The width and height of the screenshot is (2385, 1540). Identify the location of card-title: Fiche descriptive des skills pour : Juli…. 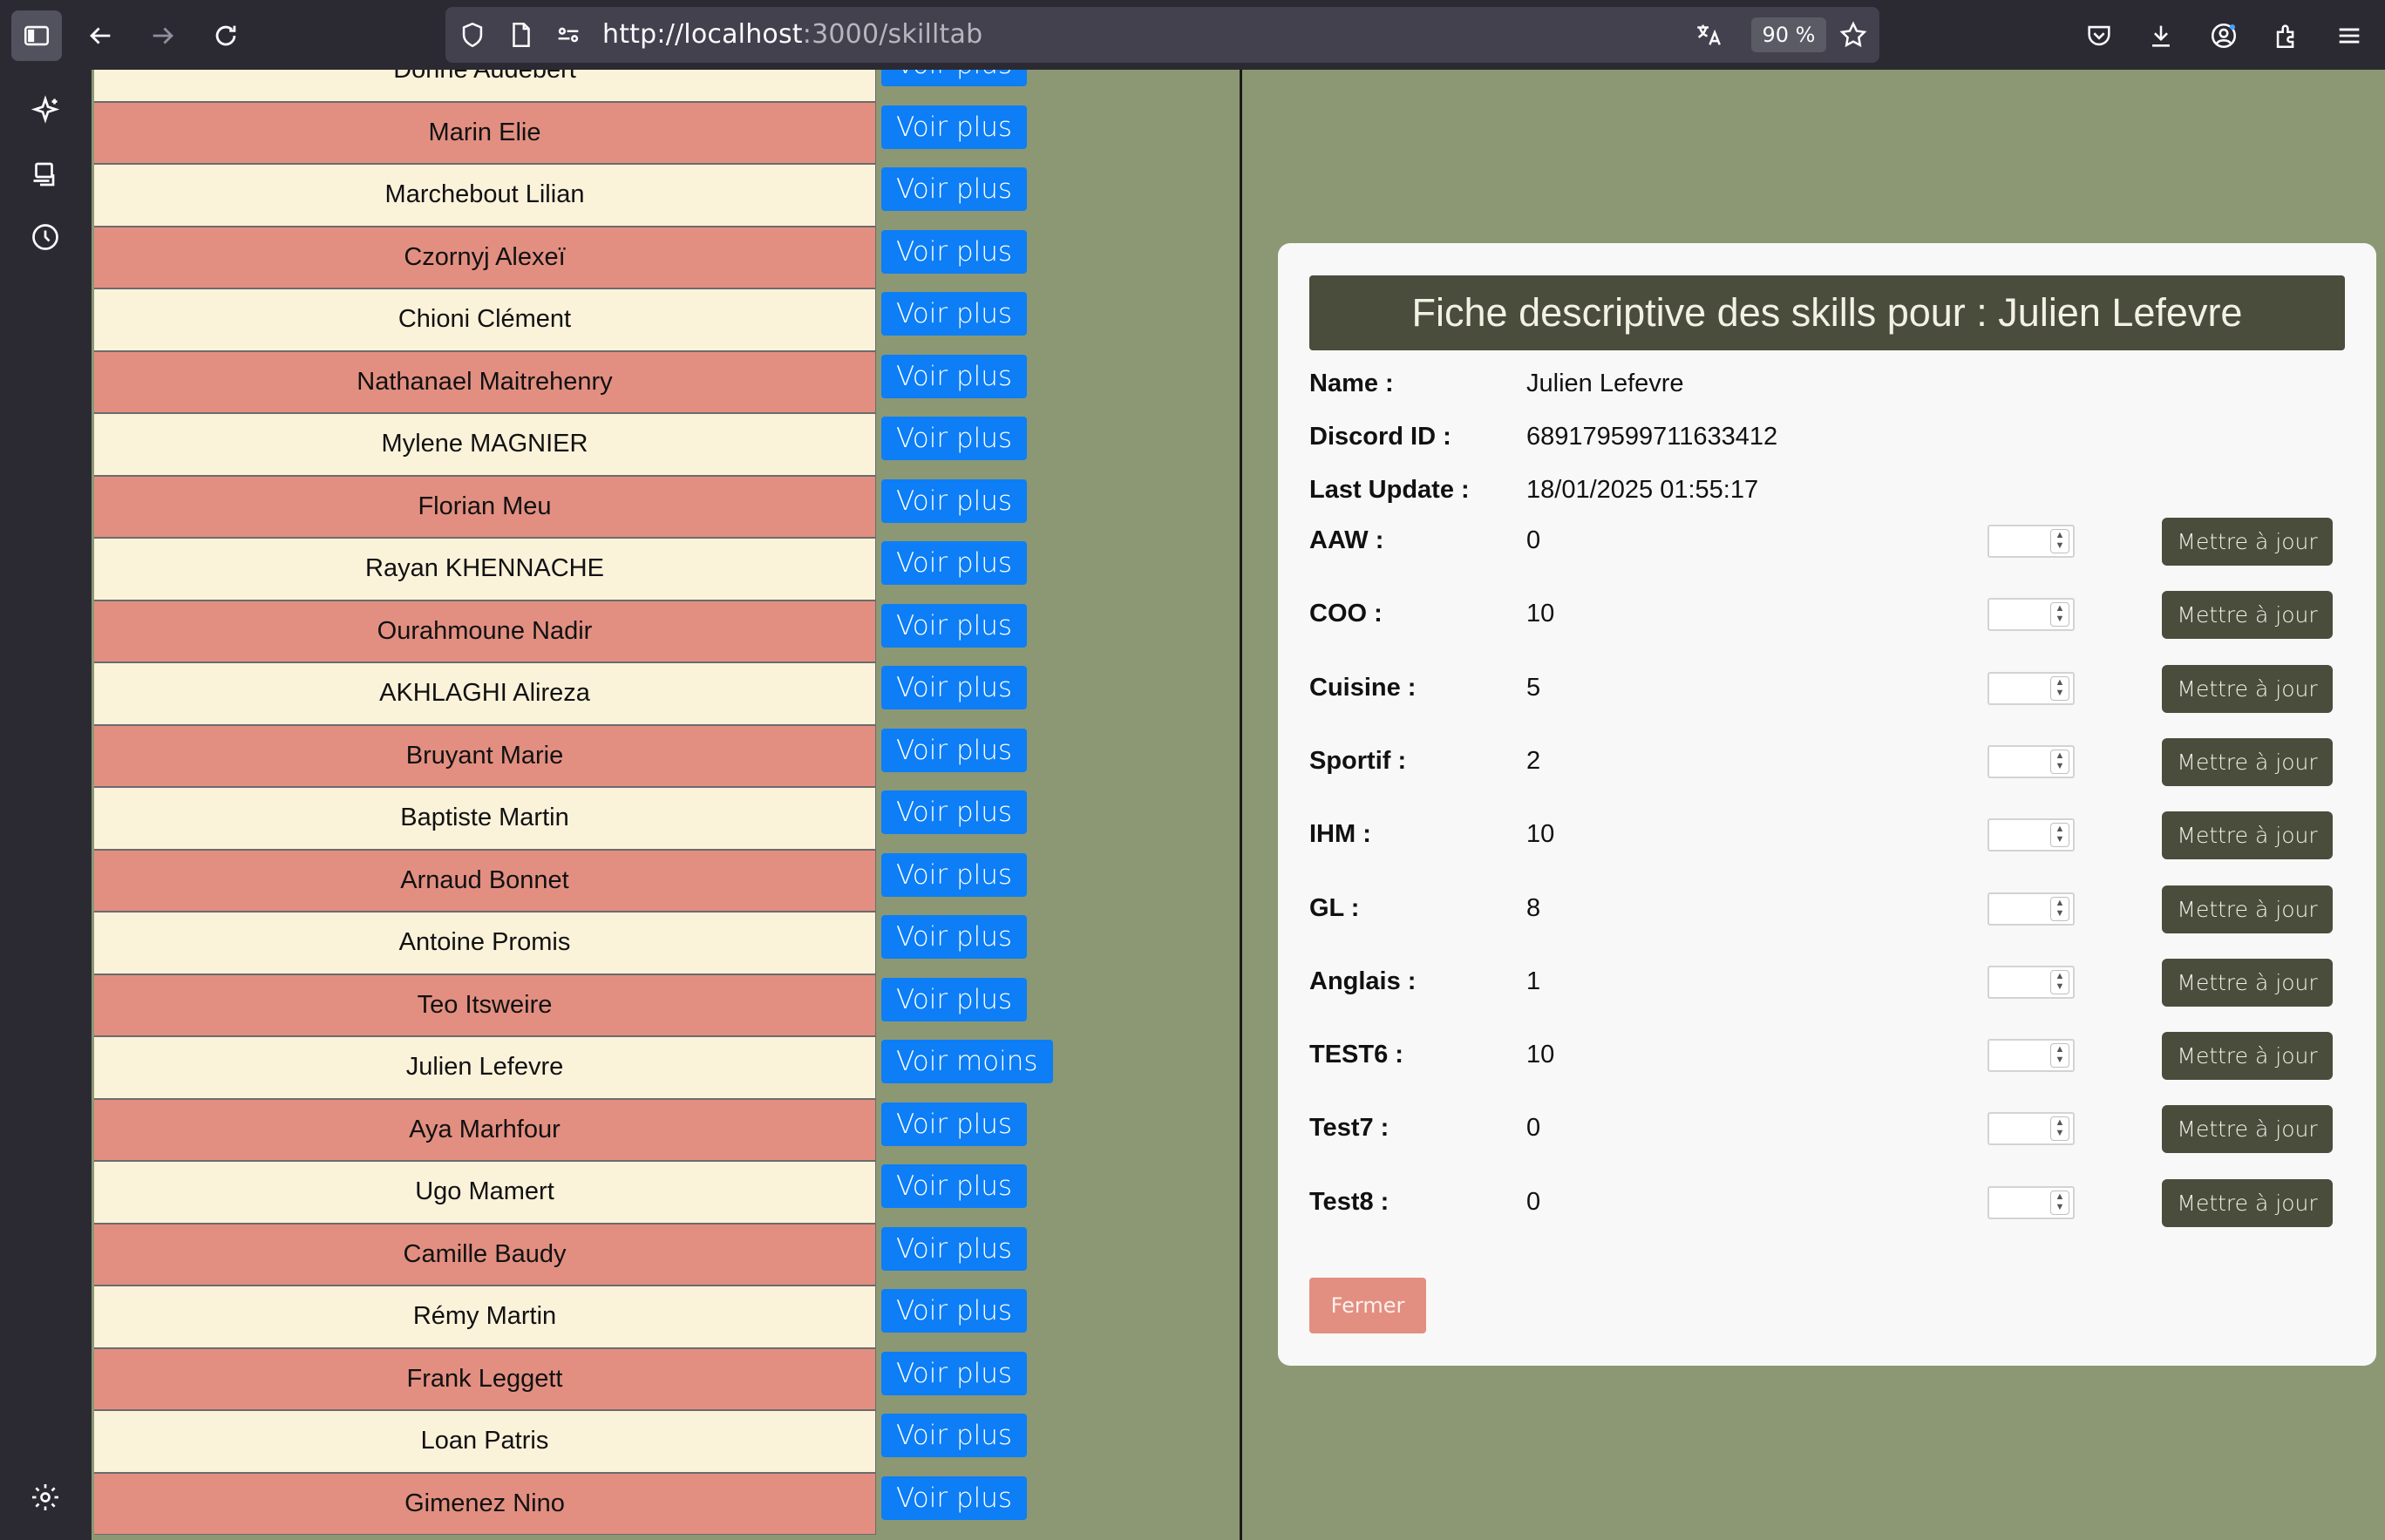
(1827, 312).